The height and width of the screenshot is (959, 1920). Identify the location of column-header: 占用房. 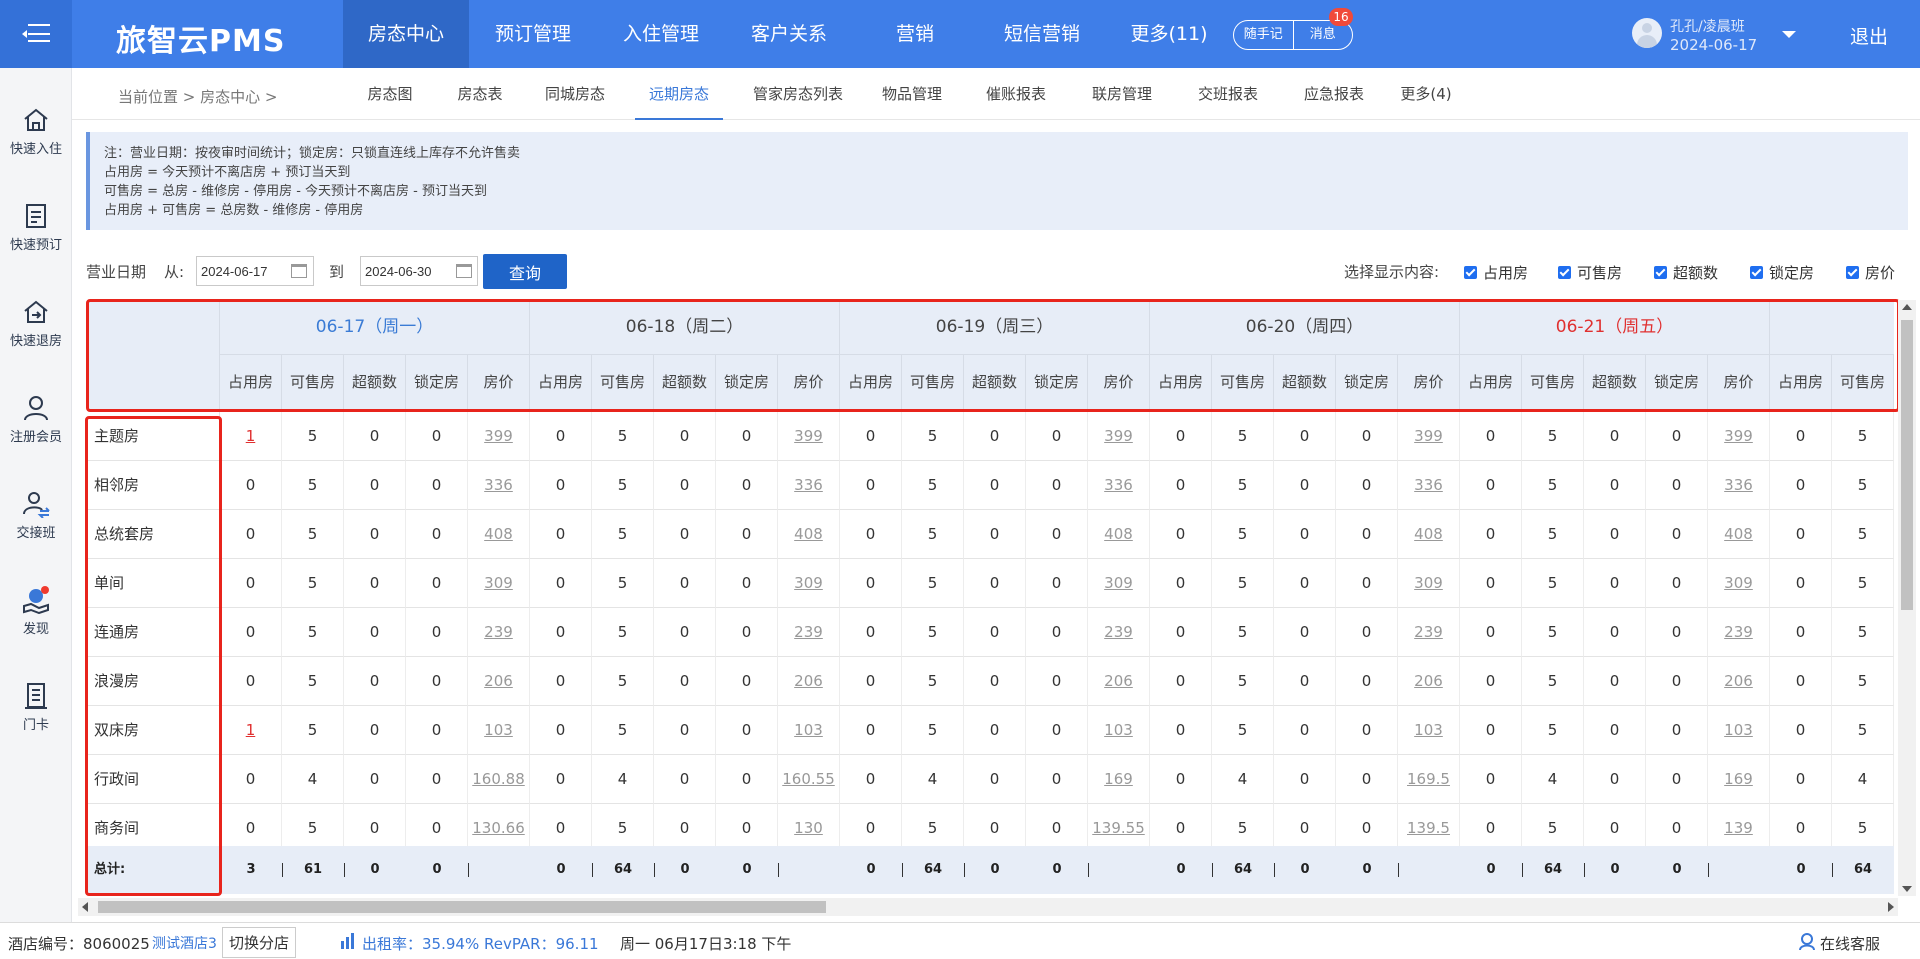
(871, 382).